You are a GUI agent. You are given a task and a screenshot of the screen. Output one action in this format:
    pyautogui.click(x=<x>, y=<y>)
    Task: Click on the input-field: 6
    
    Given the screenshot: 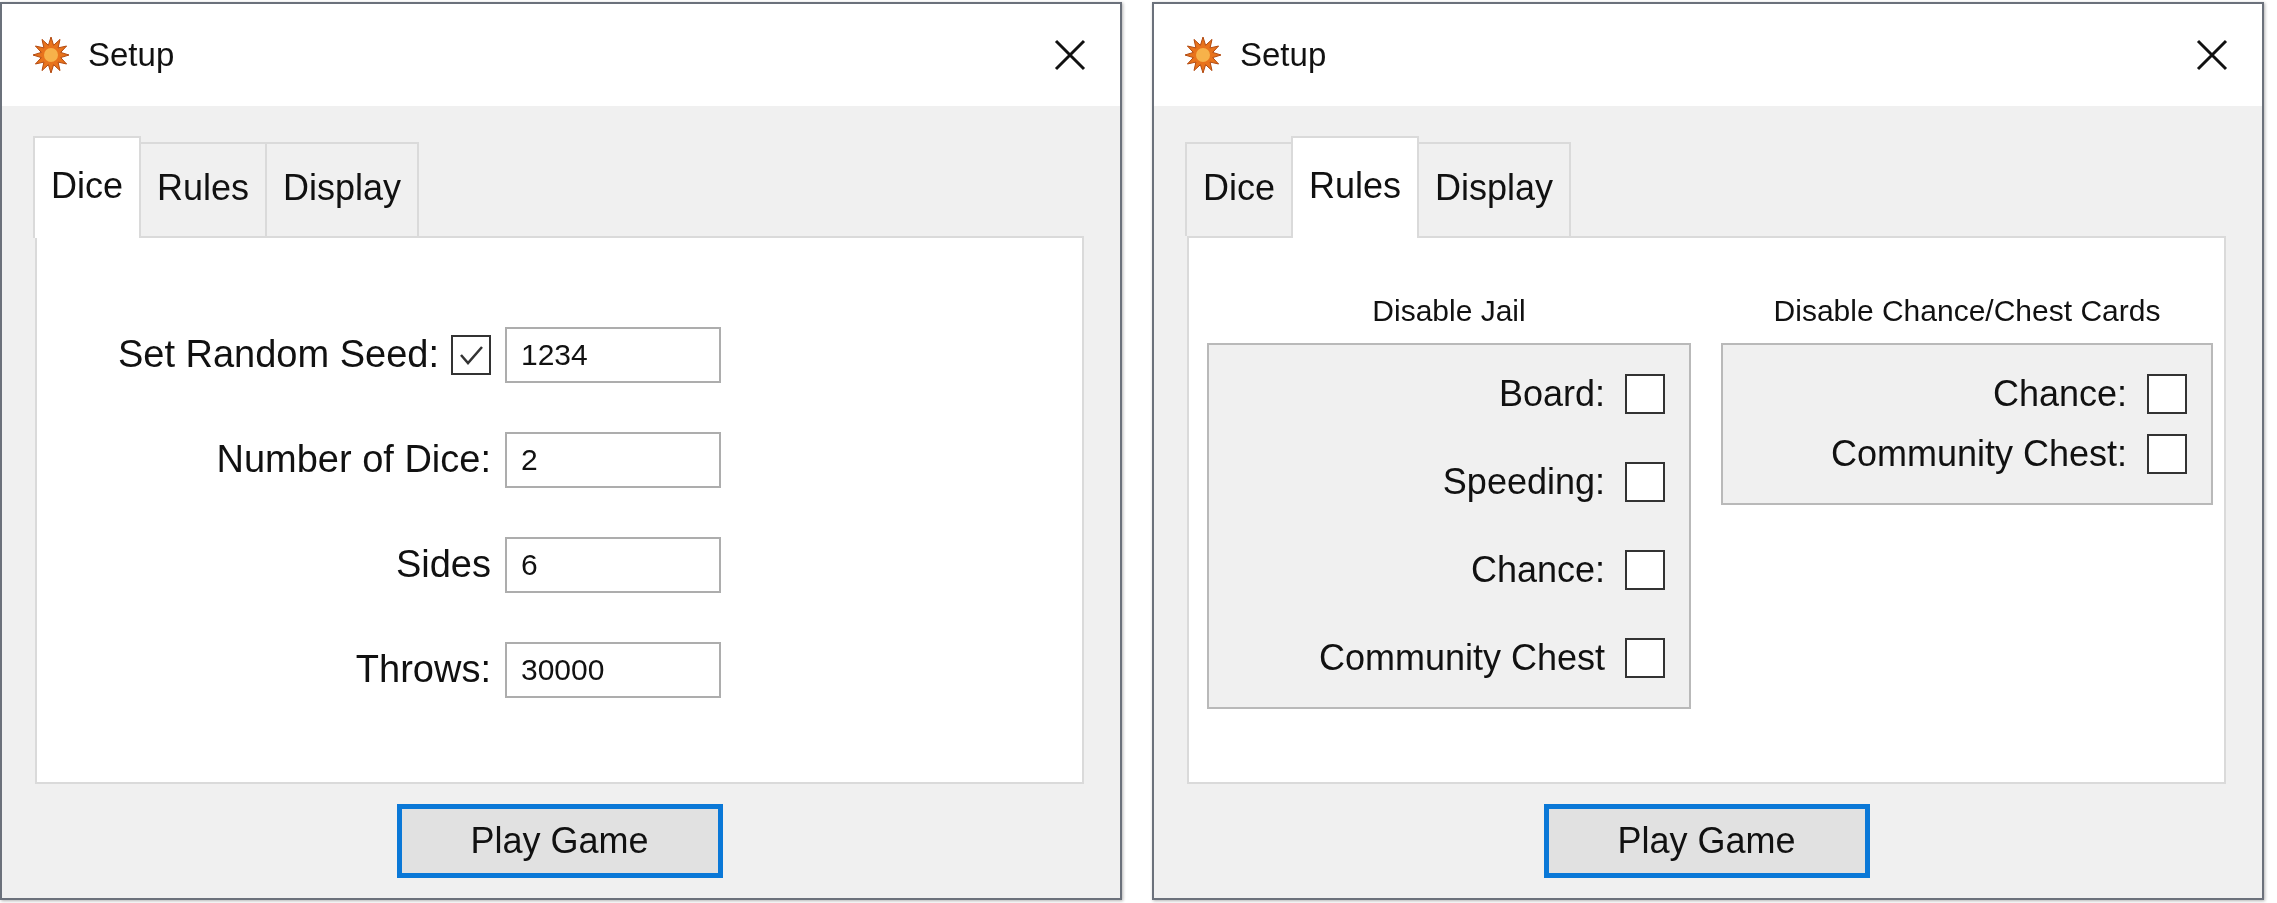 What is the action you would take?
    pyautogui.click(x=613, y=564)
    